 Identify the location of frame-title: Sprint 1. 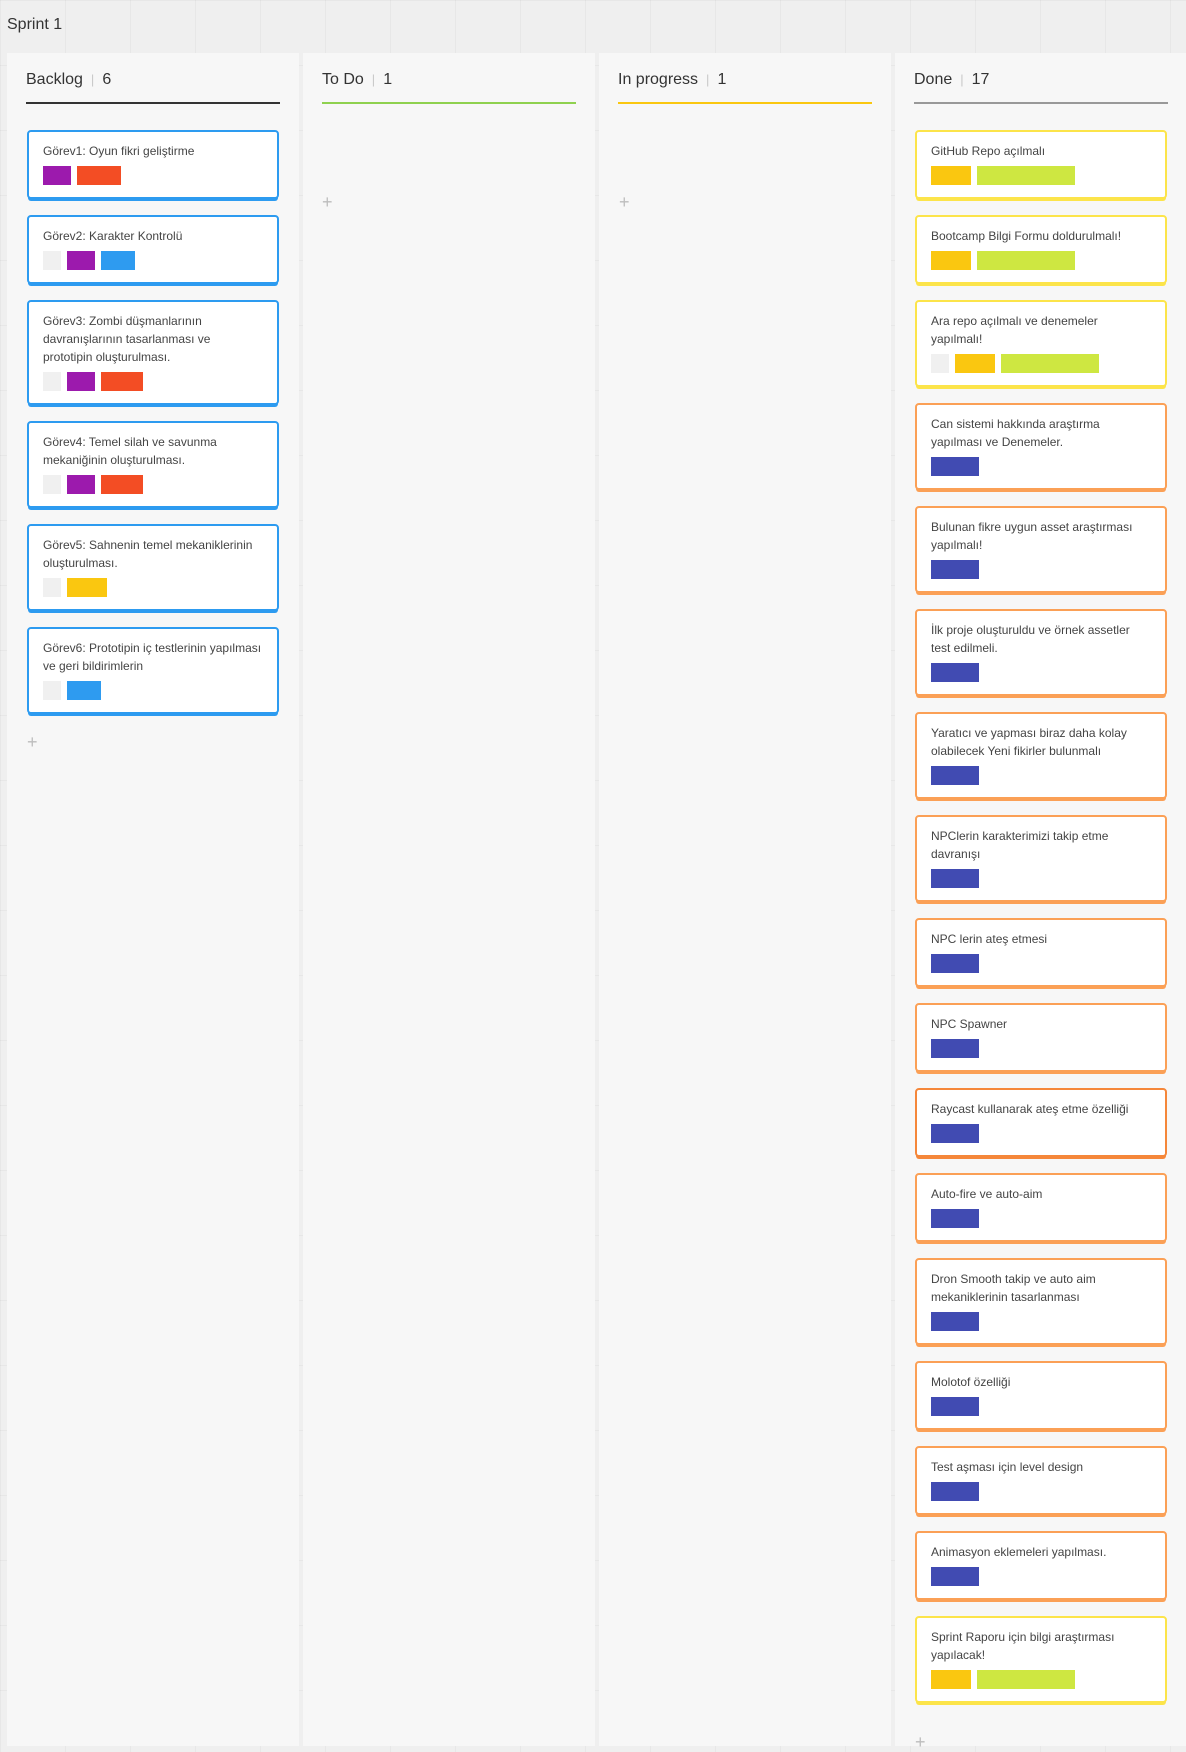
(35, 24).